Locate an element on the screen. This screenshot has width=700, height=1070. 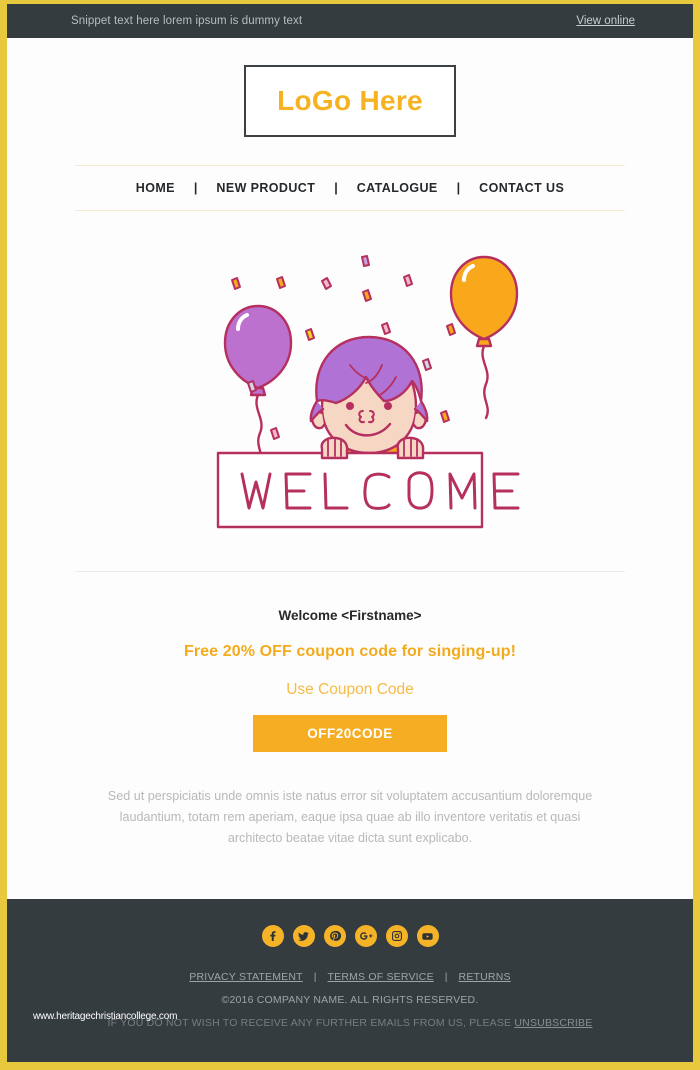
child-eye-right is located at coordinates (388, 406).